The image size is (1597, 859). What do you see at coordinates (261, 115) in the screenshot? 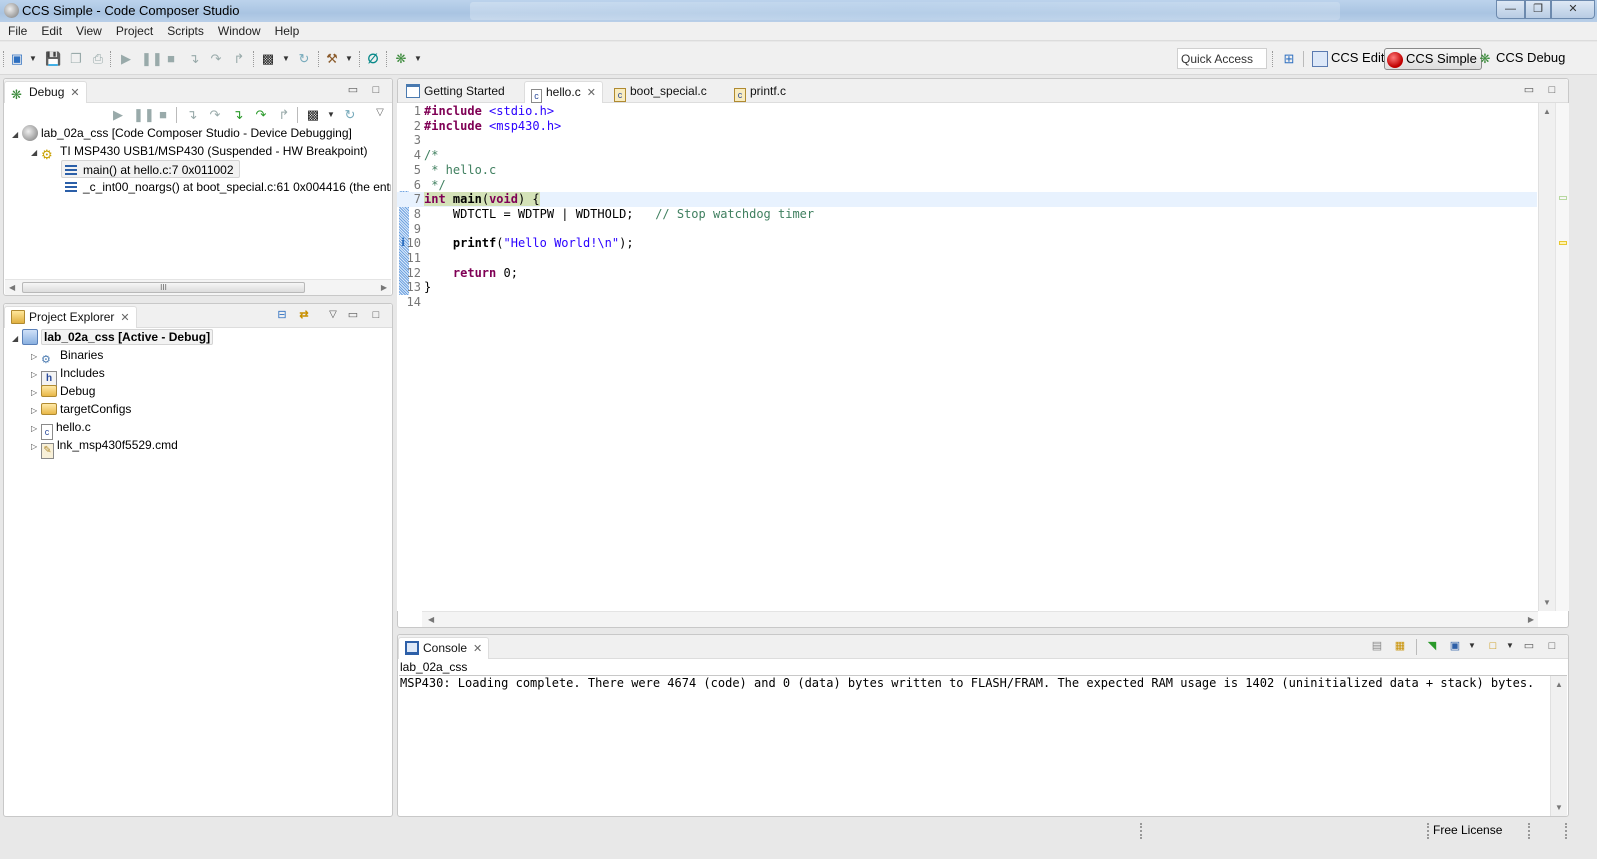
I see `assembly-step-over-icon: ↷` at bounding box center [261, 115].